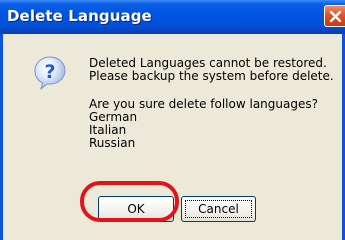 This screenshot has height=240, width=345. What do you see at coordinates (172, 17) in the screenshot?
I see `title-bar: Delete Language` at bounding box center [172, 17].